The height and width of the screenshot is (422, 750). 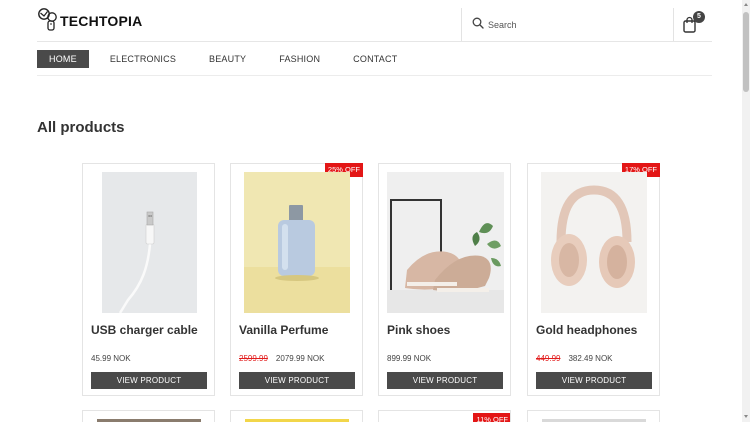 What do you see at coordinates (746, 416) in the screenshot?
I see `scroll-down-icon` at bounding box center [746, 416].